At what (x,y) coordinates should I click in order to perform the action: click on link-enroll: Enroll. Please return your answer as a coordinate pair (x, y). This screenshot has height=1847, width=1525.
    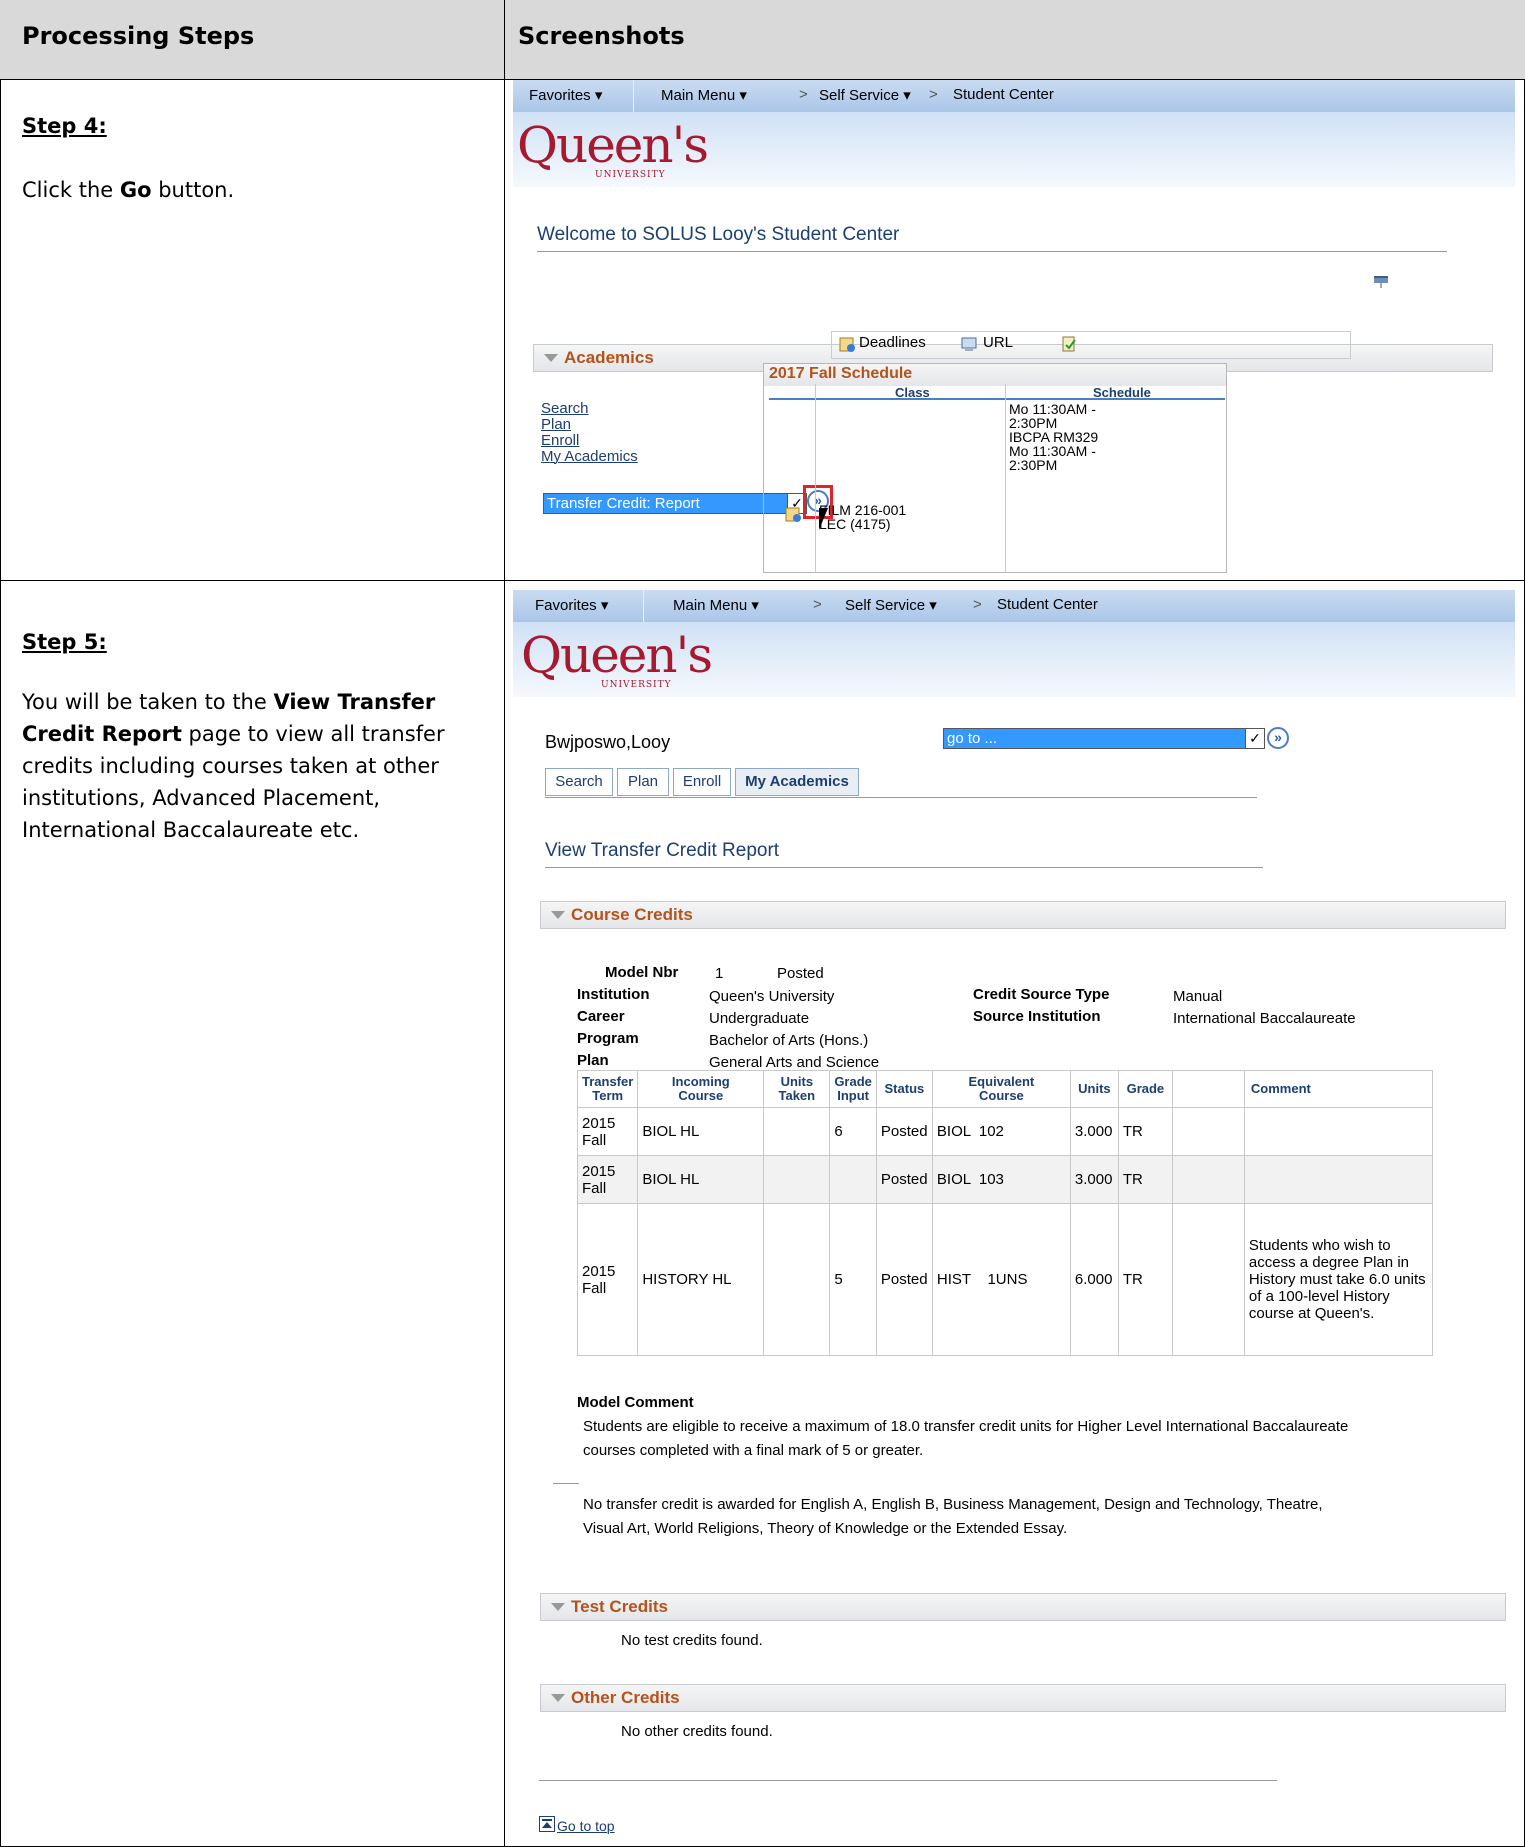
    Looking at the image, I should click on (560, 440).